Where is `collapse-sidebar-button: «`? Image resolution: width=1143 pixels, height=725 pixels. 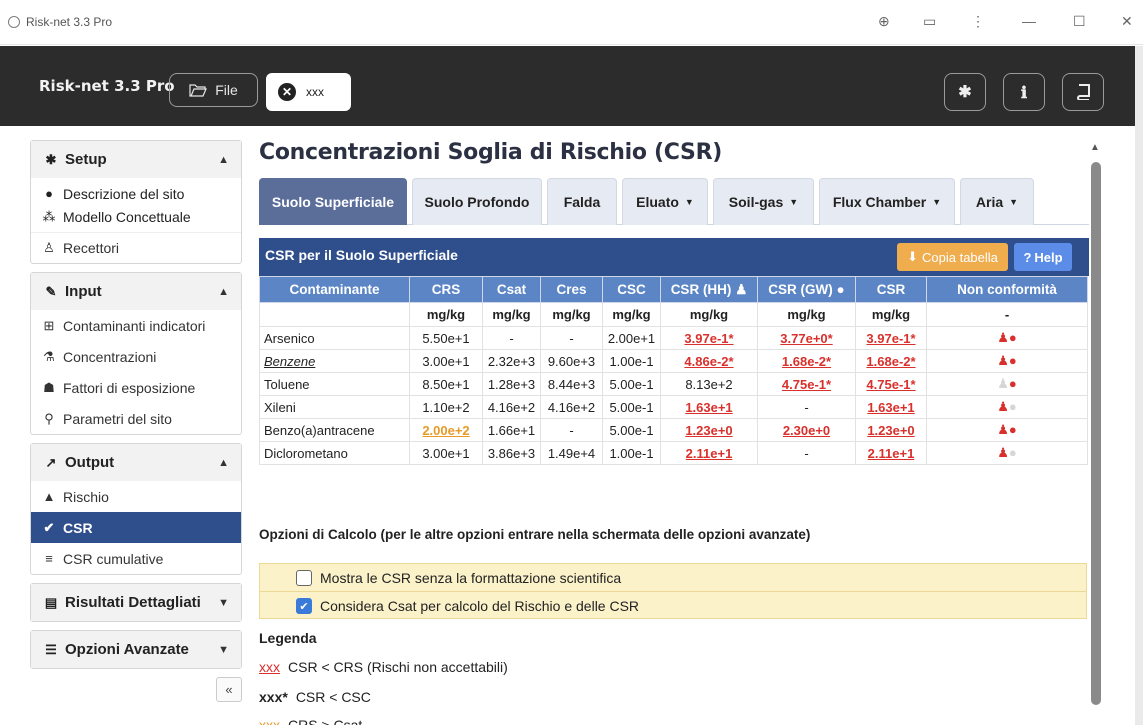 collapse-sidebar-button: « is located at coordinates (229, 689).